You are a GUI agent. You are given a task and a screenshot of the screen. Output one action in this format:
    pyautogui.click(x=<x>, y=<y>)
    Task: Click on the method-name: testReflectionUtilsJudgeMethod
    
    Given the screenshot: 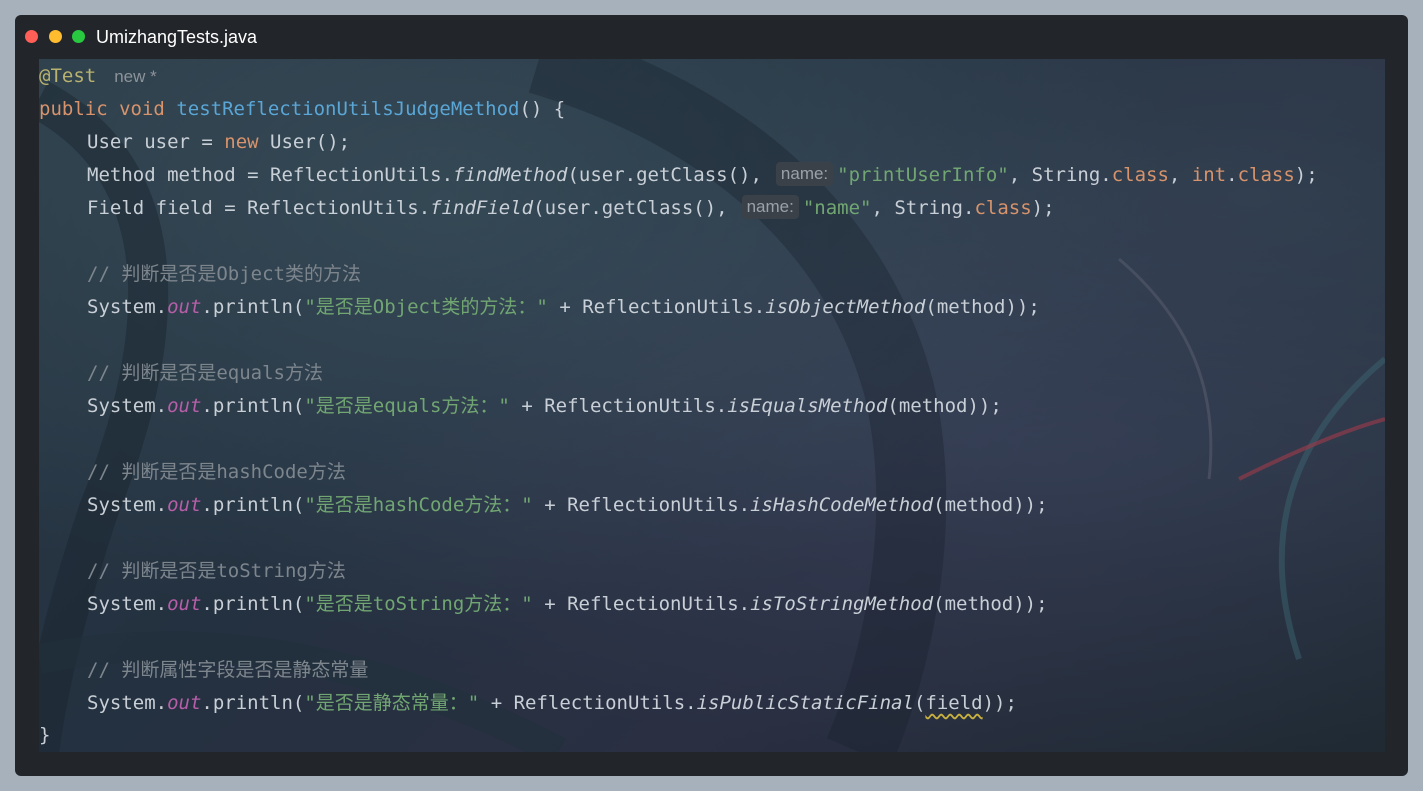 What is the action you would take?
    pyautogui.click(x=348, y=109)
    